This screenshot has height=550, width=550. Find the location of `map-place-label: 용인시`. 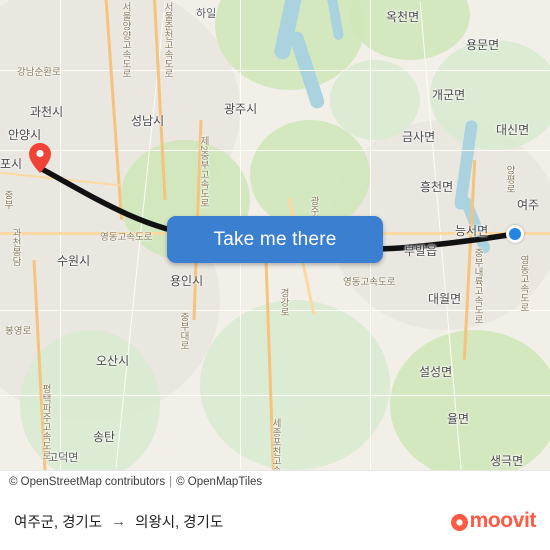

map-place-label: 용인시 is located at coordinates (187, 281).